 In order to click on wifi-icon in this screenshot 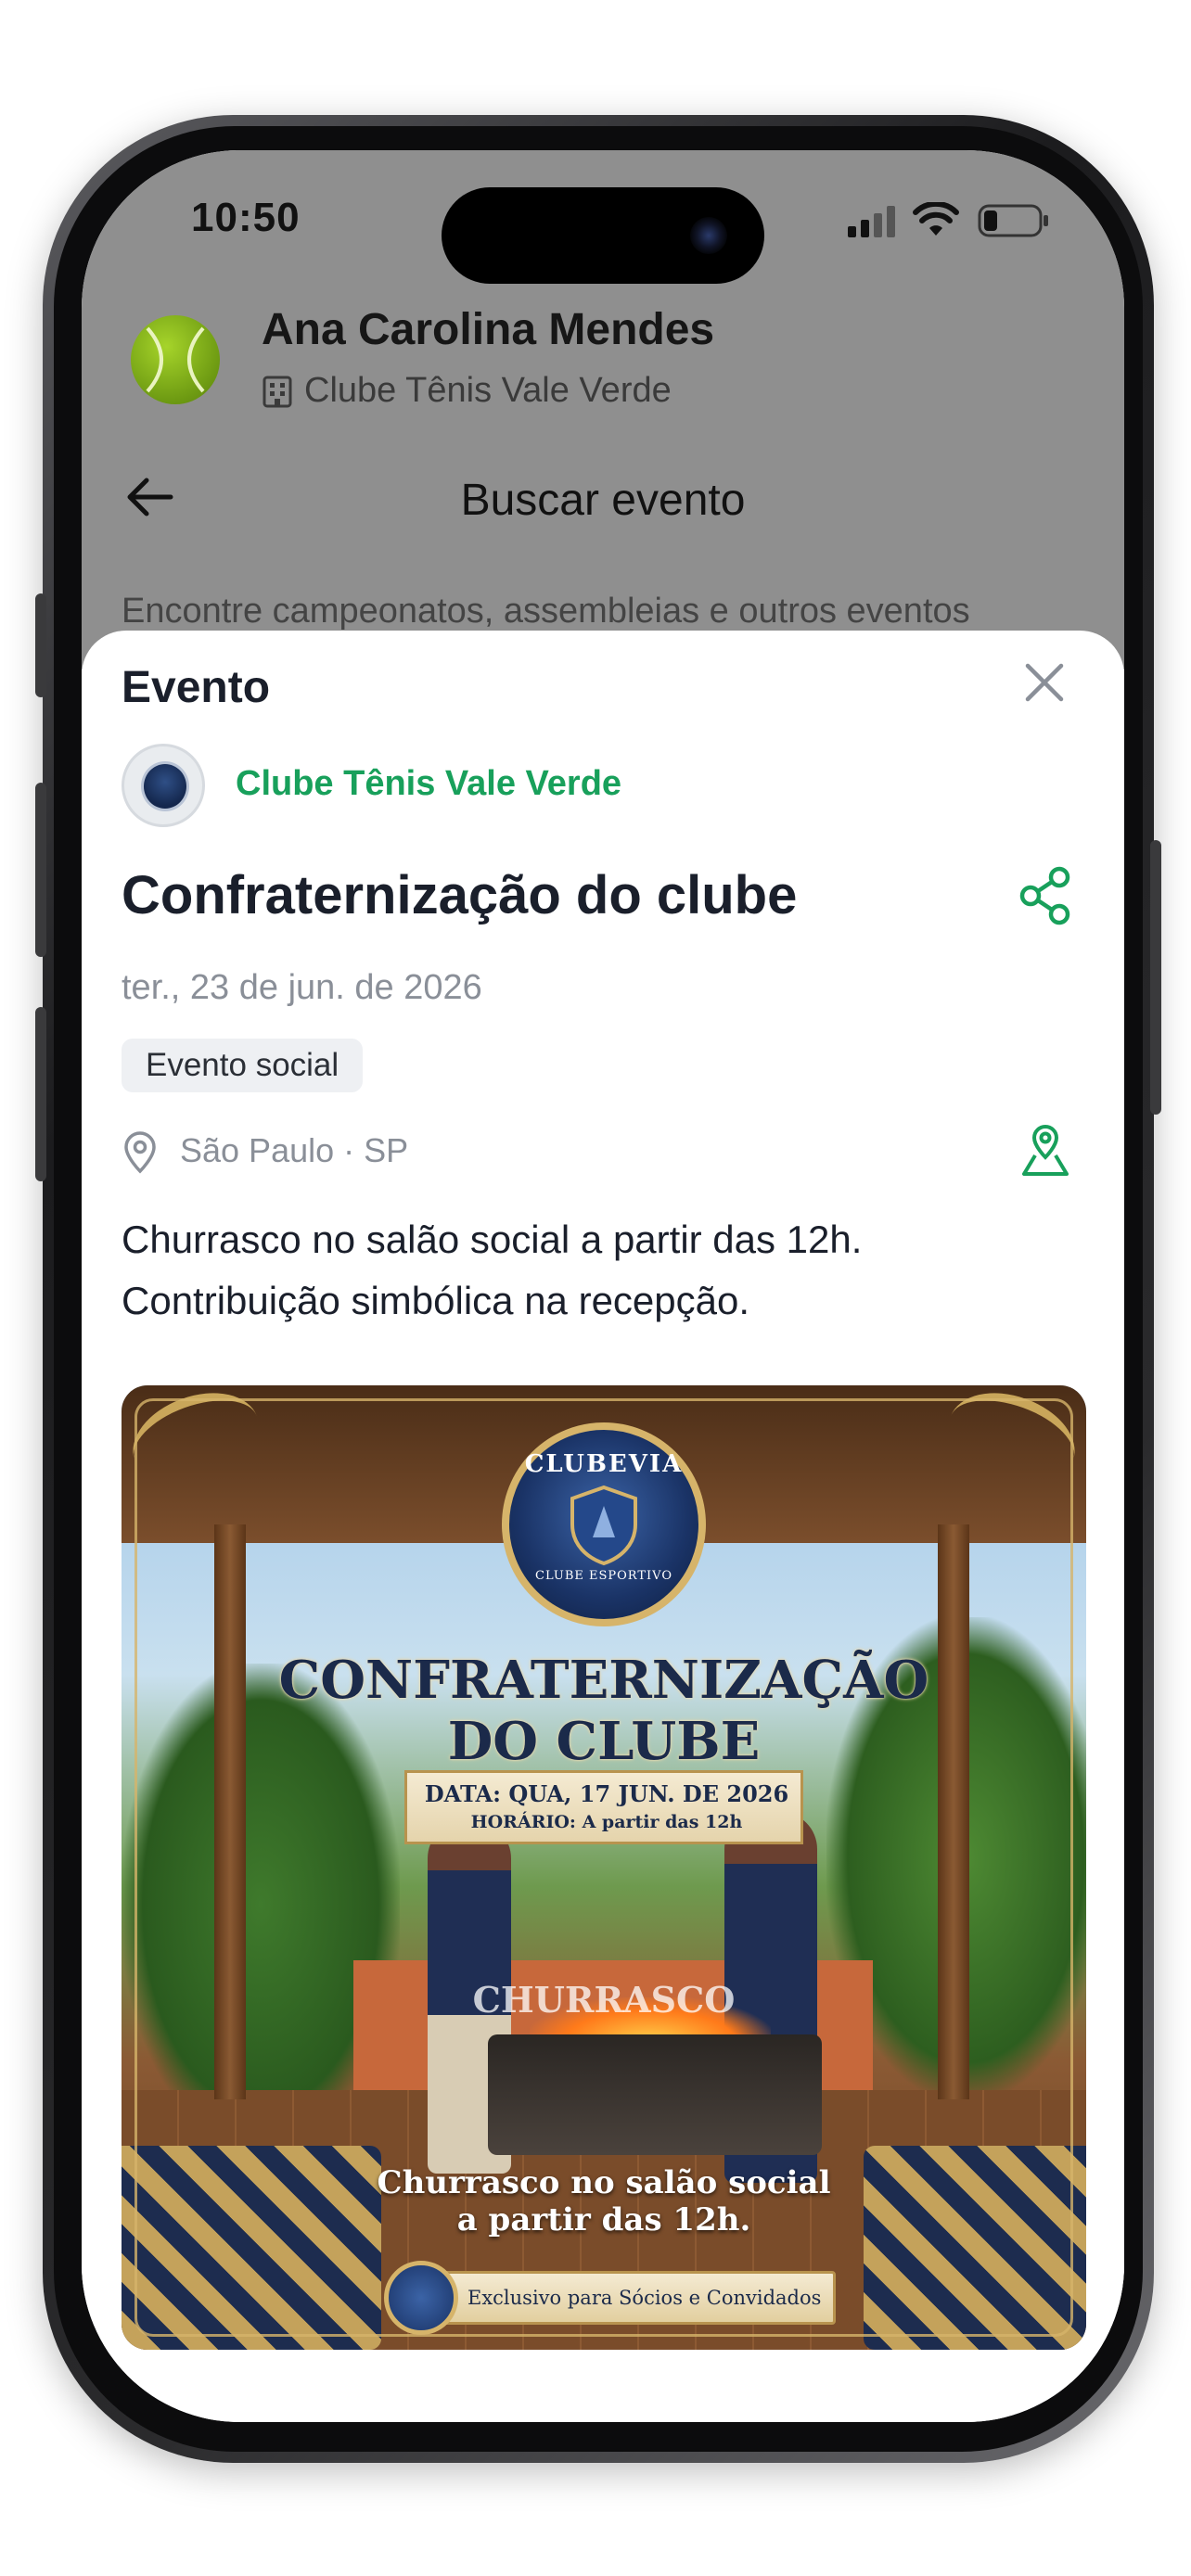, I will do `click(936, 219)`.